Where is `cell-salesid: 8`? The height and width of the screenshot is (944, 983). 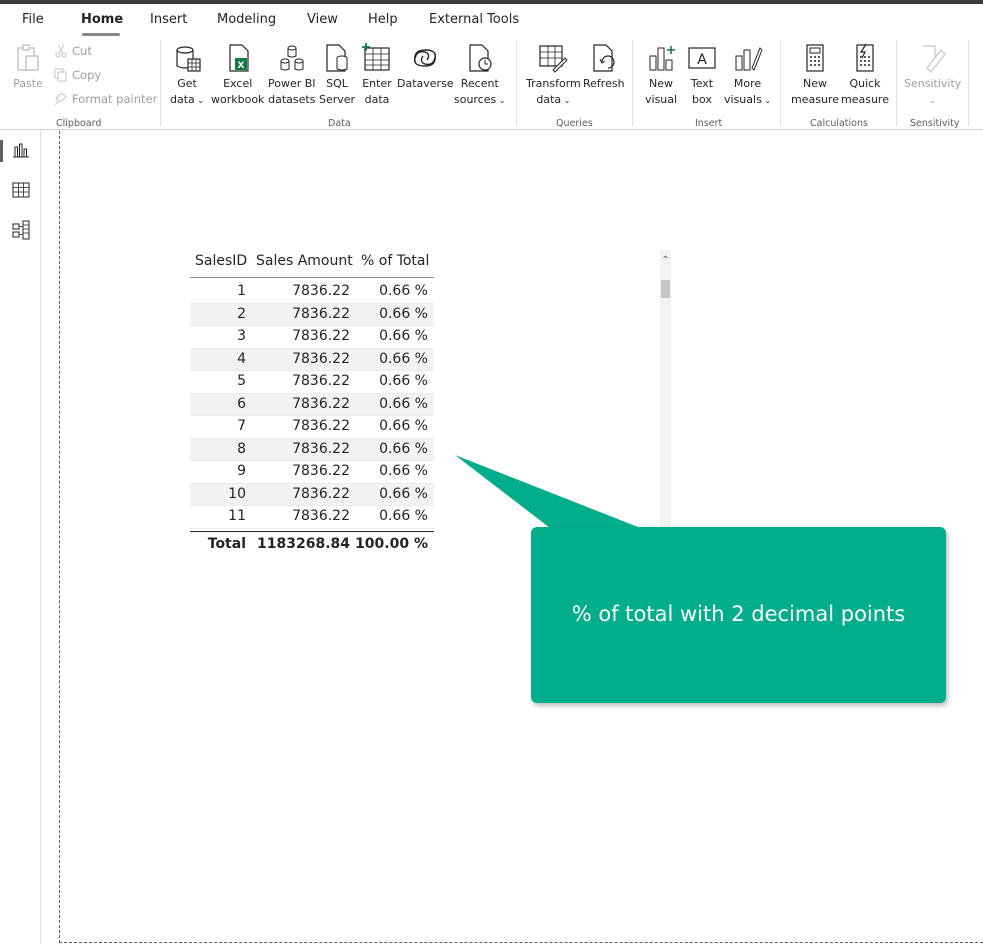
cell-salesid: 8 is located at coordinates (241, 448).